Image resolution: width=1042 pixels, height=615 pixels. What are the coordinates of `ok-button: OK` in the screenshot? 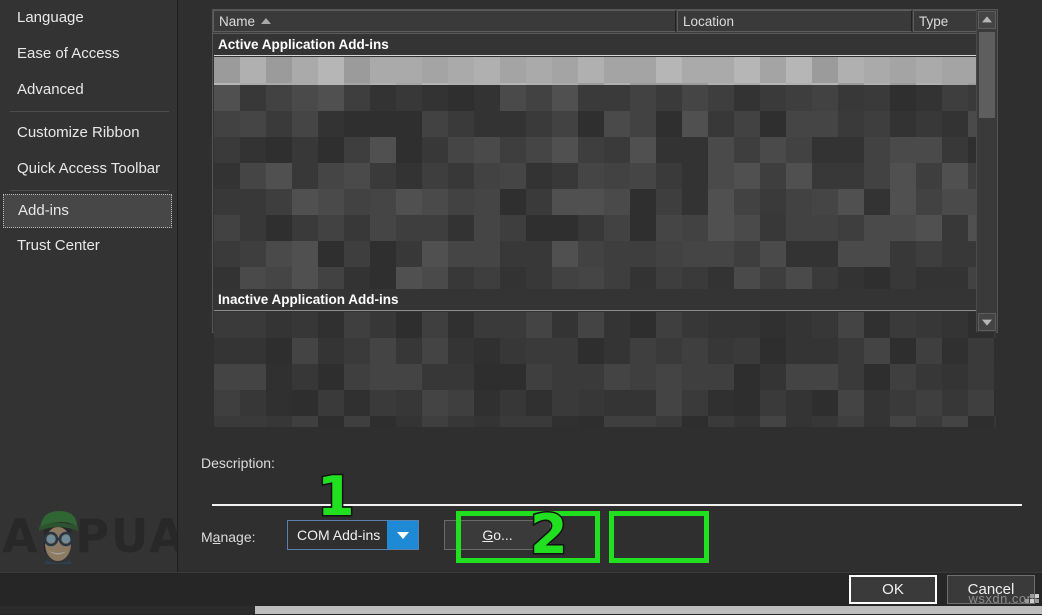 It's located at (893, 589).